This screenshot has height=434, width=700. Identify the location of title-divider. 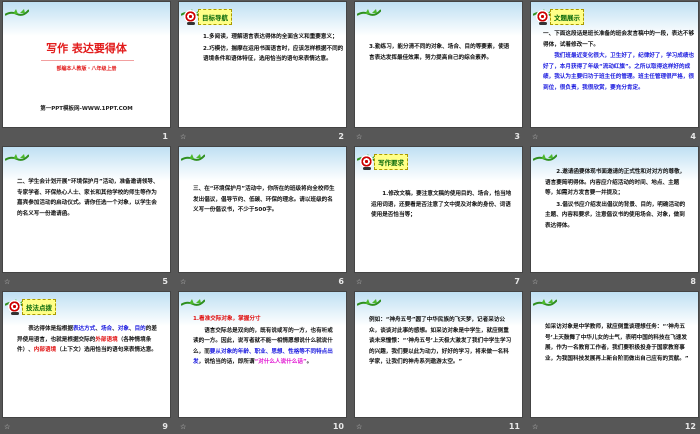
(87, 60).